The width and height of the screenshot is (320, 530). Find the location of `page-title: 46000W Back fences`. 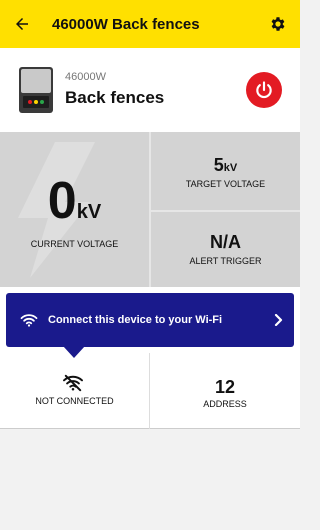

page-title: 46000W Back fences is located at coordinates (126, 24).